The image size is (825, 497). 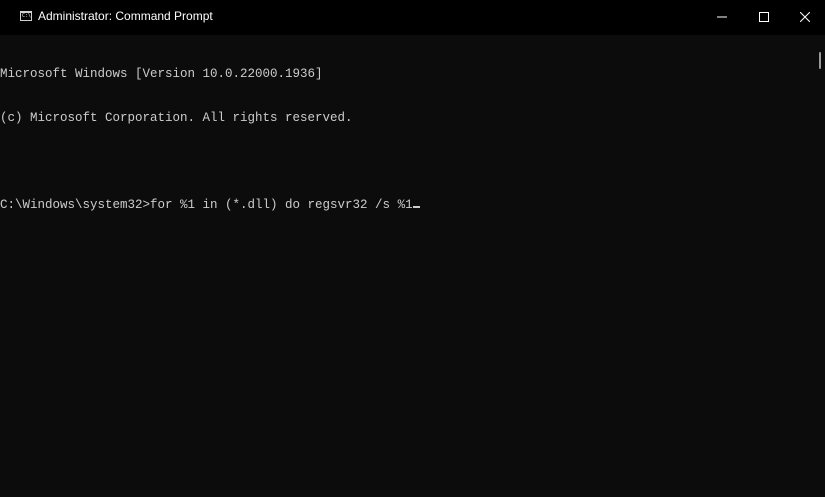 What do you see at coordinates (125, 16) in the screenshot?
I see `window-title: Administrator: Command Prompt` at bounding box center [125, 16].